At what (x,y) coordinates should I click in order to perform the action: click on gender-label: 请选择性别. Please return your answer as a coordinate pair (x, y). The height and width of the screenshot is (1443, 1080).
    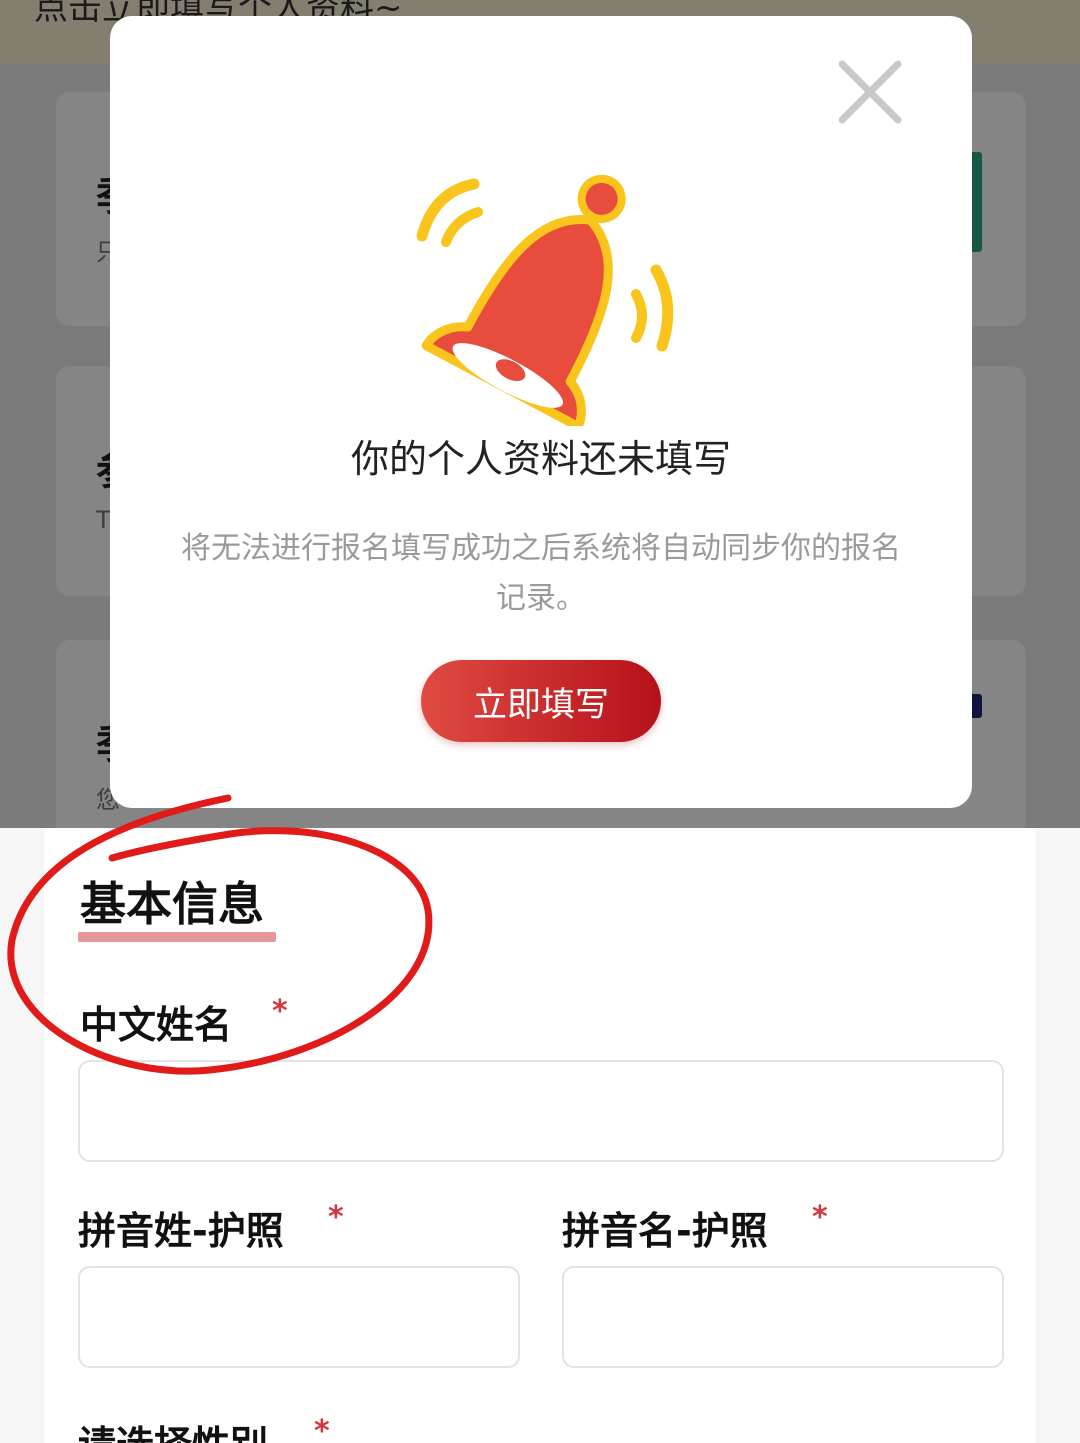
    Looking at the image, I should click on (173, 1428).